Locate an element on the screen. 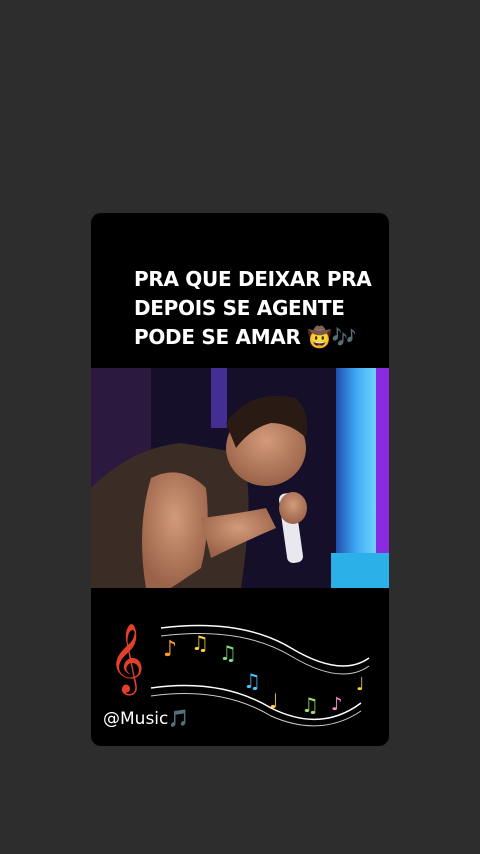 Image resolution: width=480 pixels, height=854 pixels. caption-line-3: PODE SE AMAR 🤠🎶 is located at coordinates (245, 337).